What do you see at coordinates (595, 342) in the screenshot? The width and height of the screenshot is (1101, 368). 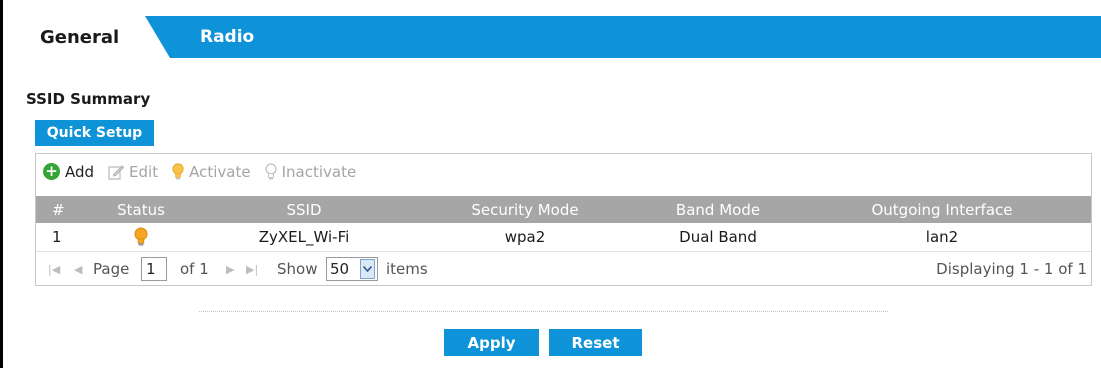 I see `reset-button: Reset` at bounding box center [595, 342].